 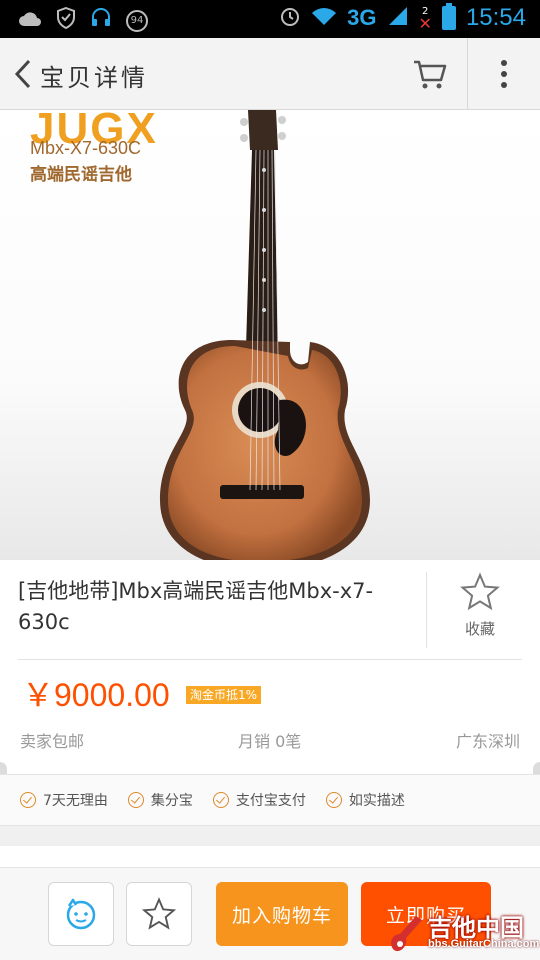 I want to click on cart-button, so click(x=430, y=74).